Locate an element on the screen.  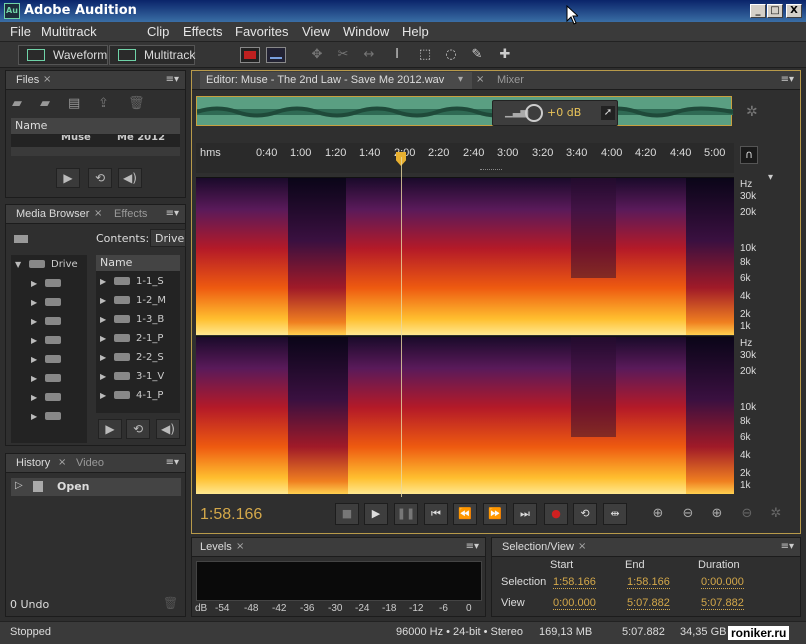
history-panel-menu-icon: ≡▾ is located at coordinates (172, 462).